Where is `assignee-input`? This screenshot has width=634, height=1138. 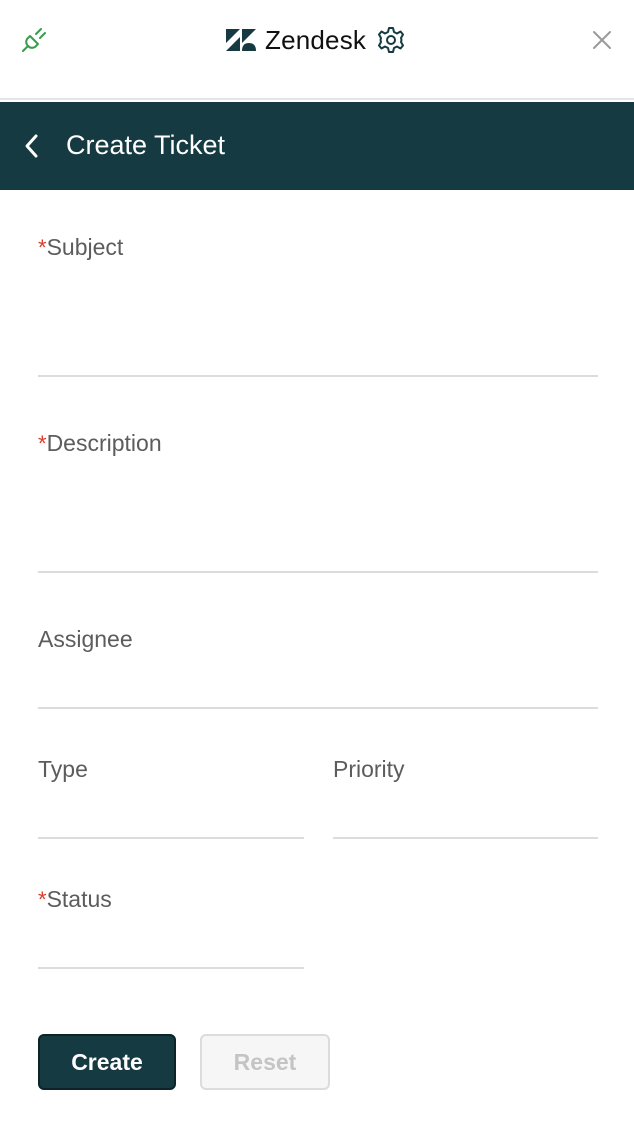
assignee-input is located at coordinates (318, 685).